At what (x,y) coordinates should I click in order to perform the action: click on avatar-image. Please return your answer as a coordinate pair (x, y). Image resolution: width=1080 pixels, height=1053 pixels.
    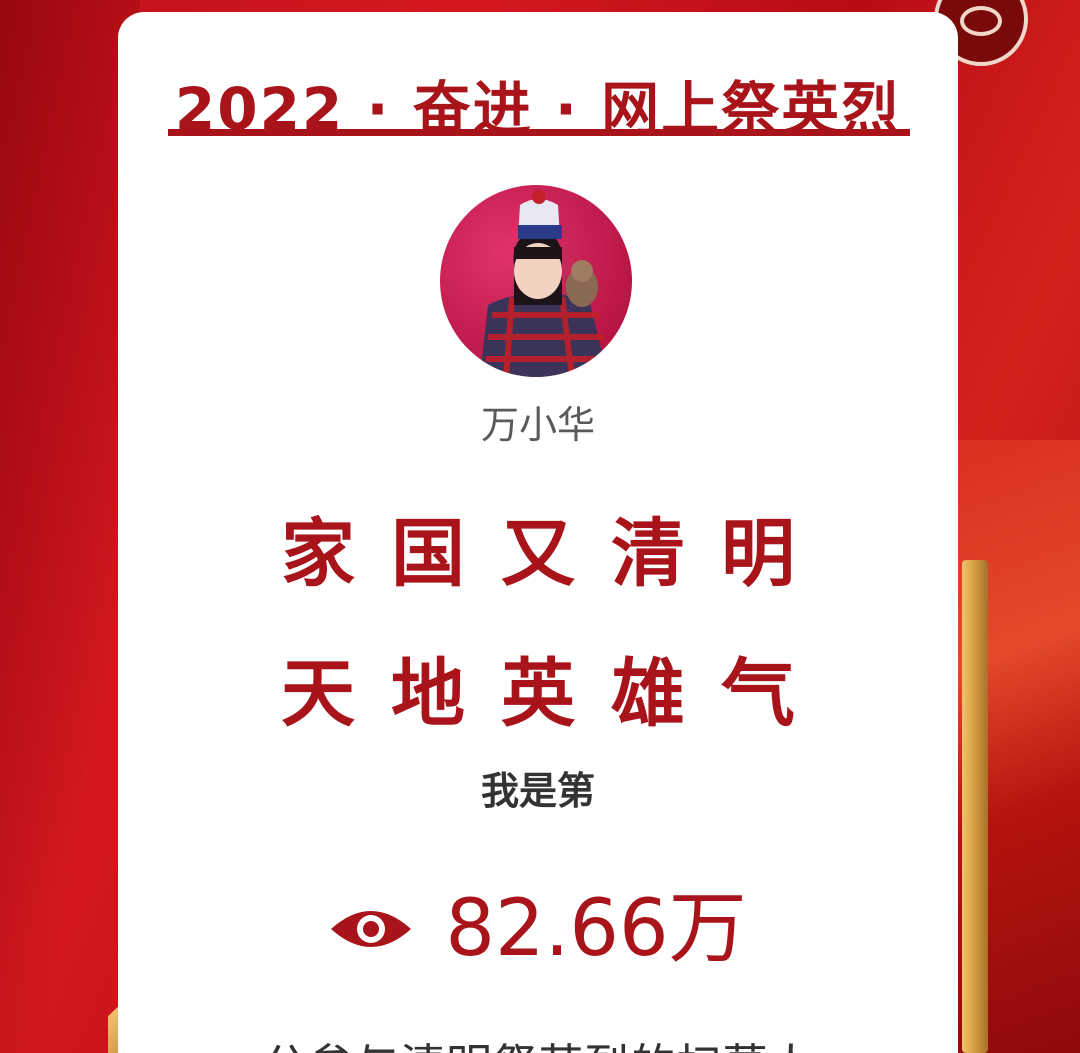
    Looking at the image, I should click on (536, 281).